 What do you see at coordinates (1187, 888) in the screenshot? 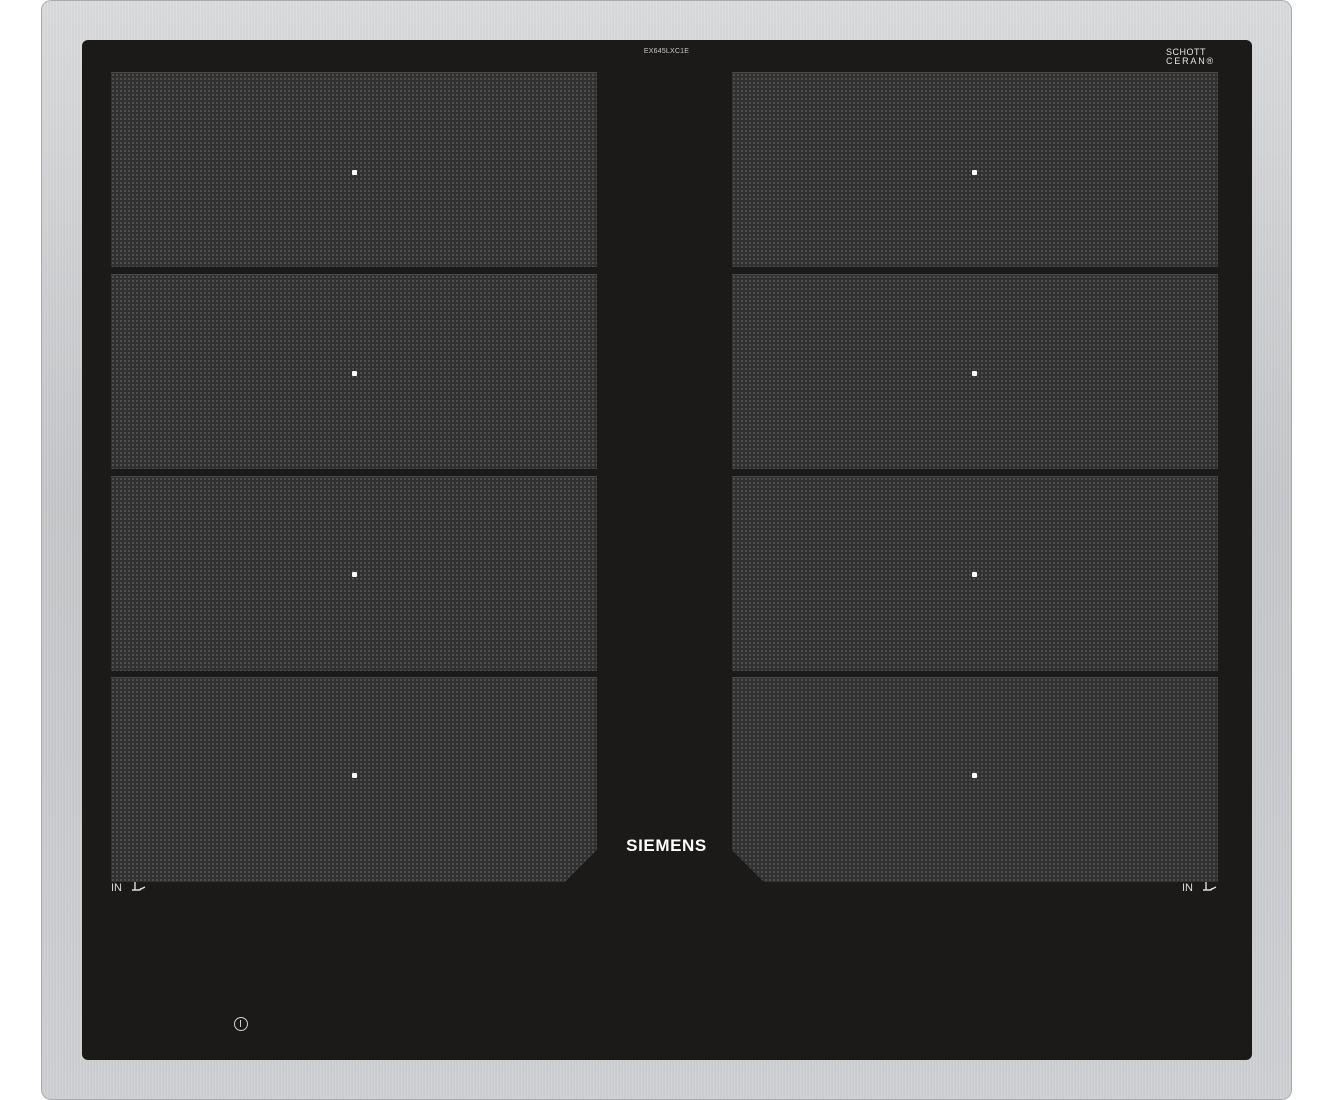
I see `right-in-label: IN` at bounding box center [1187, 888].